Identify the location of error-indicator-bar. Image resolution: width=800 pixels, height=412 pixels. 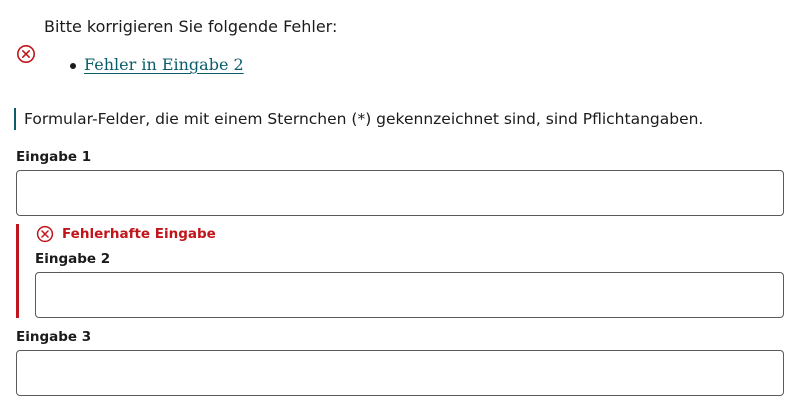
(17, 271).